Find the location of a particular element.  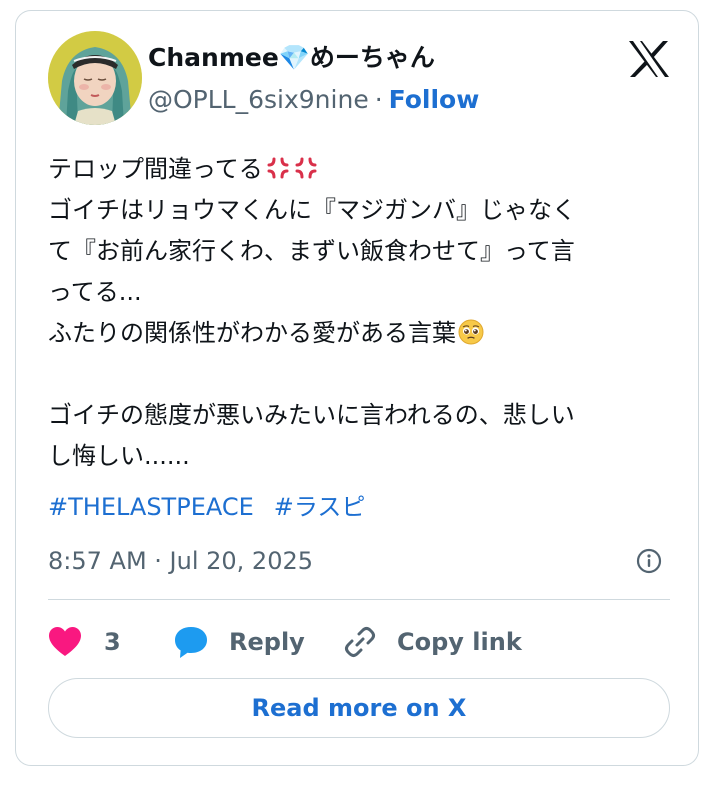

copy-link-button: Copy link is located at coordinates (432, 642).